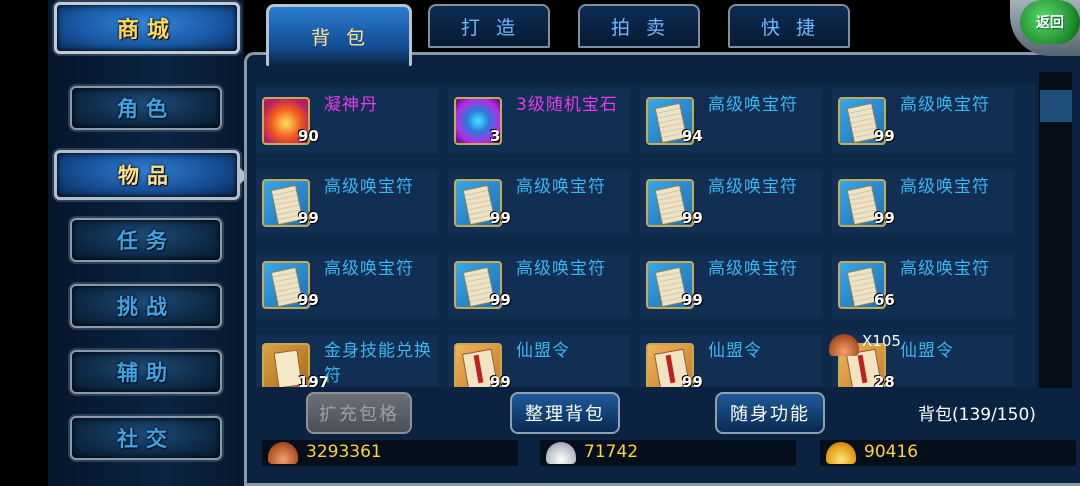 This screenshot has height=486, width=1080. I want to click on silver-amount: 71742, so click(611, 452).